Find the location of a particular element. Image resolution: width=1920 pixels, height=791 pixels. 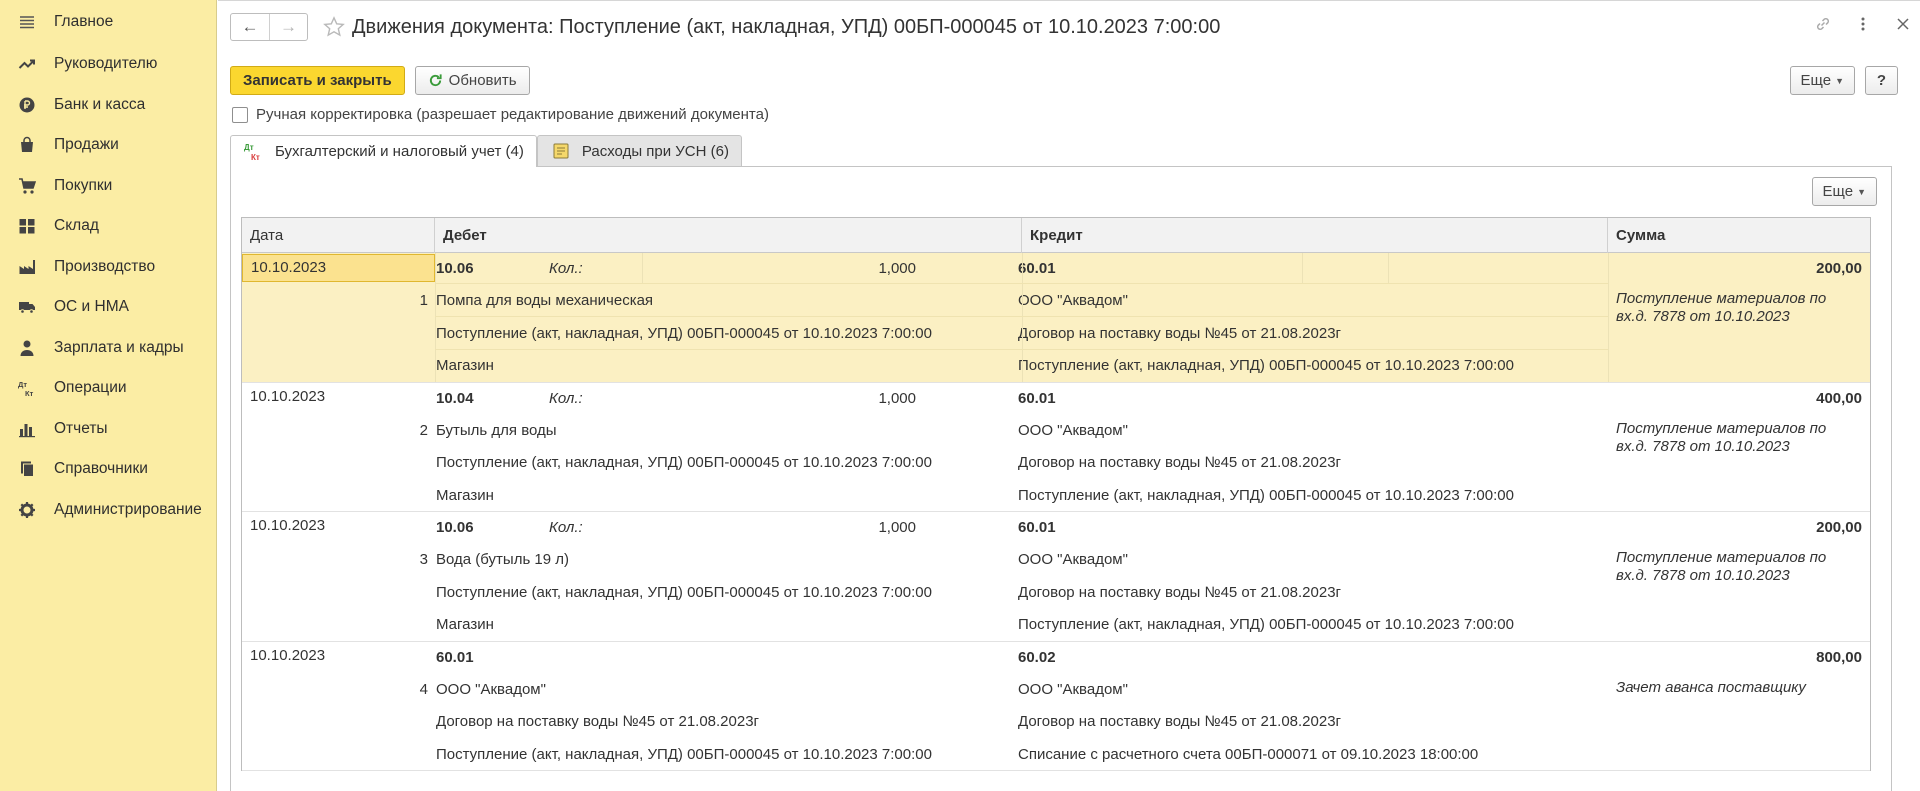

sidebar-item-7: ОС и НМА is located at coordinates (108, 307).